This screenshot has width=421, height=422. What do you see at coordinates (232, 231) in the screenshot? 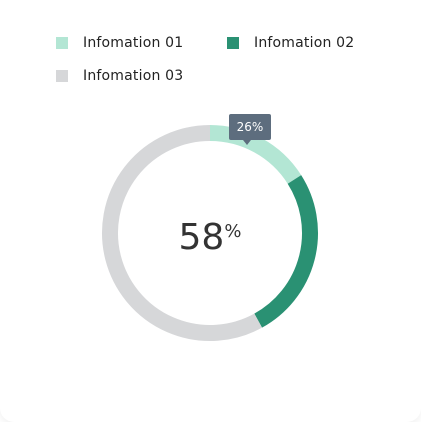
I see `center-unit: %` at bounding box center [232, 231].